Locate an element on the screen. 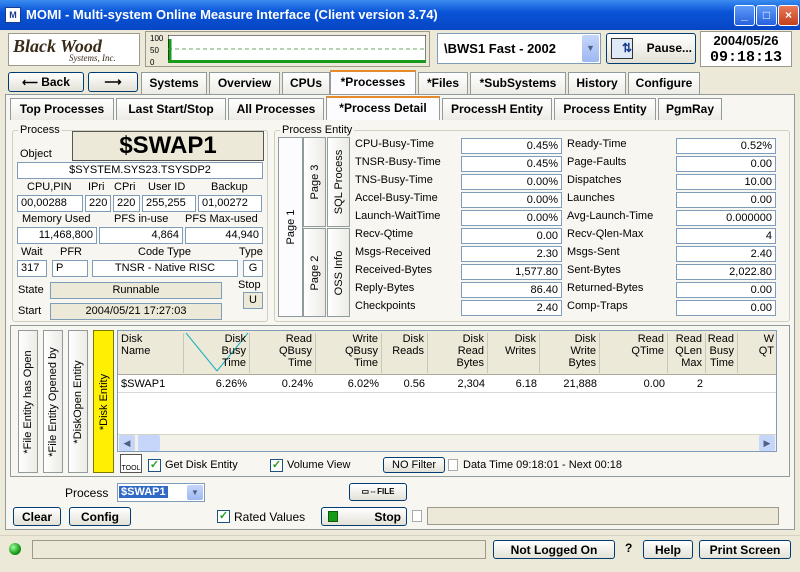  entity-right-label: Recv-Qlen-Max is located at coordinates (605, 234).